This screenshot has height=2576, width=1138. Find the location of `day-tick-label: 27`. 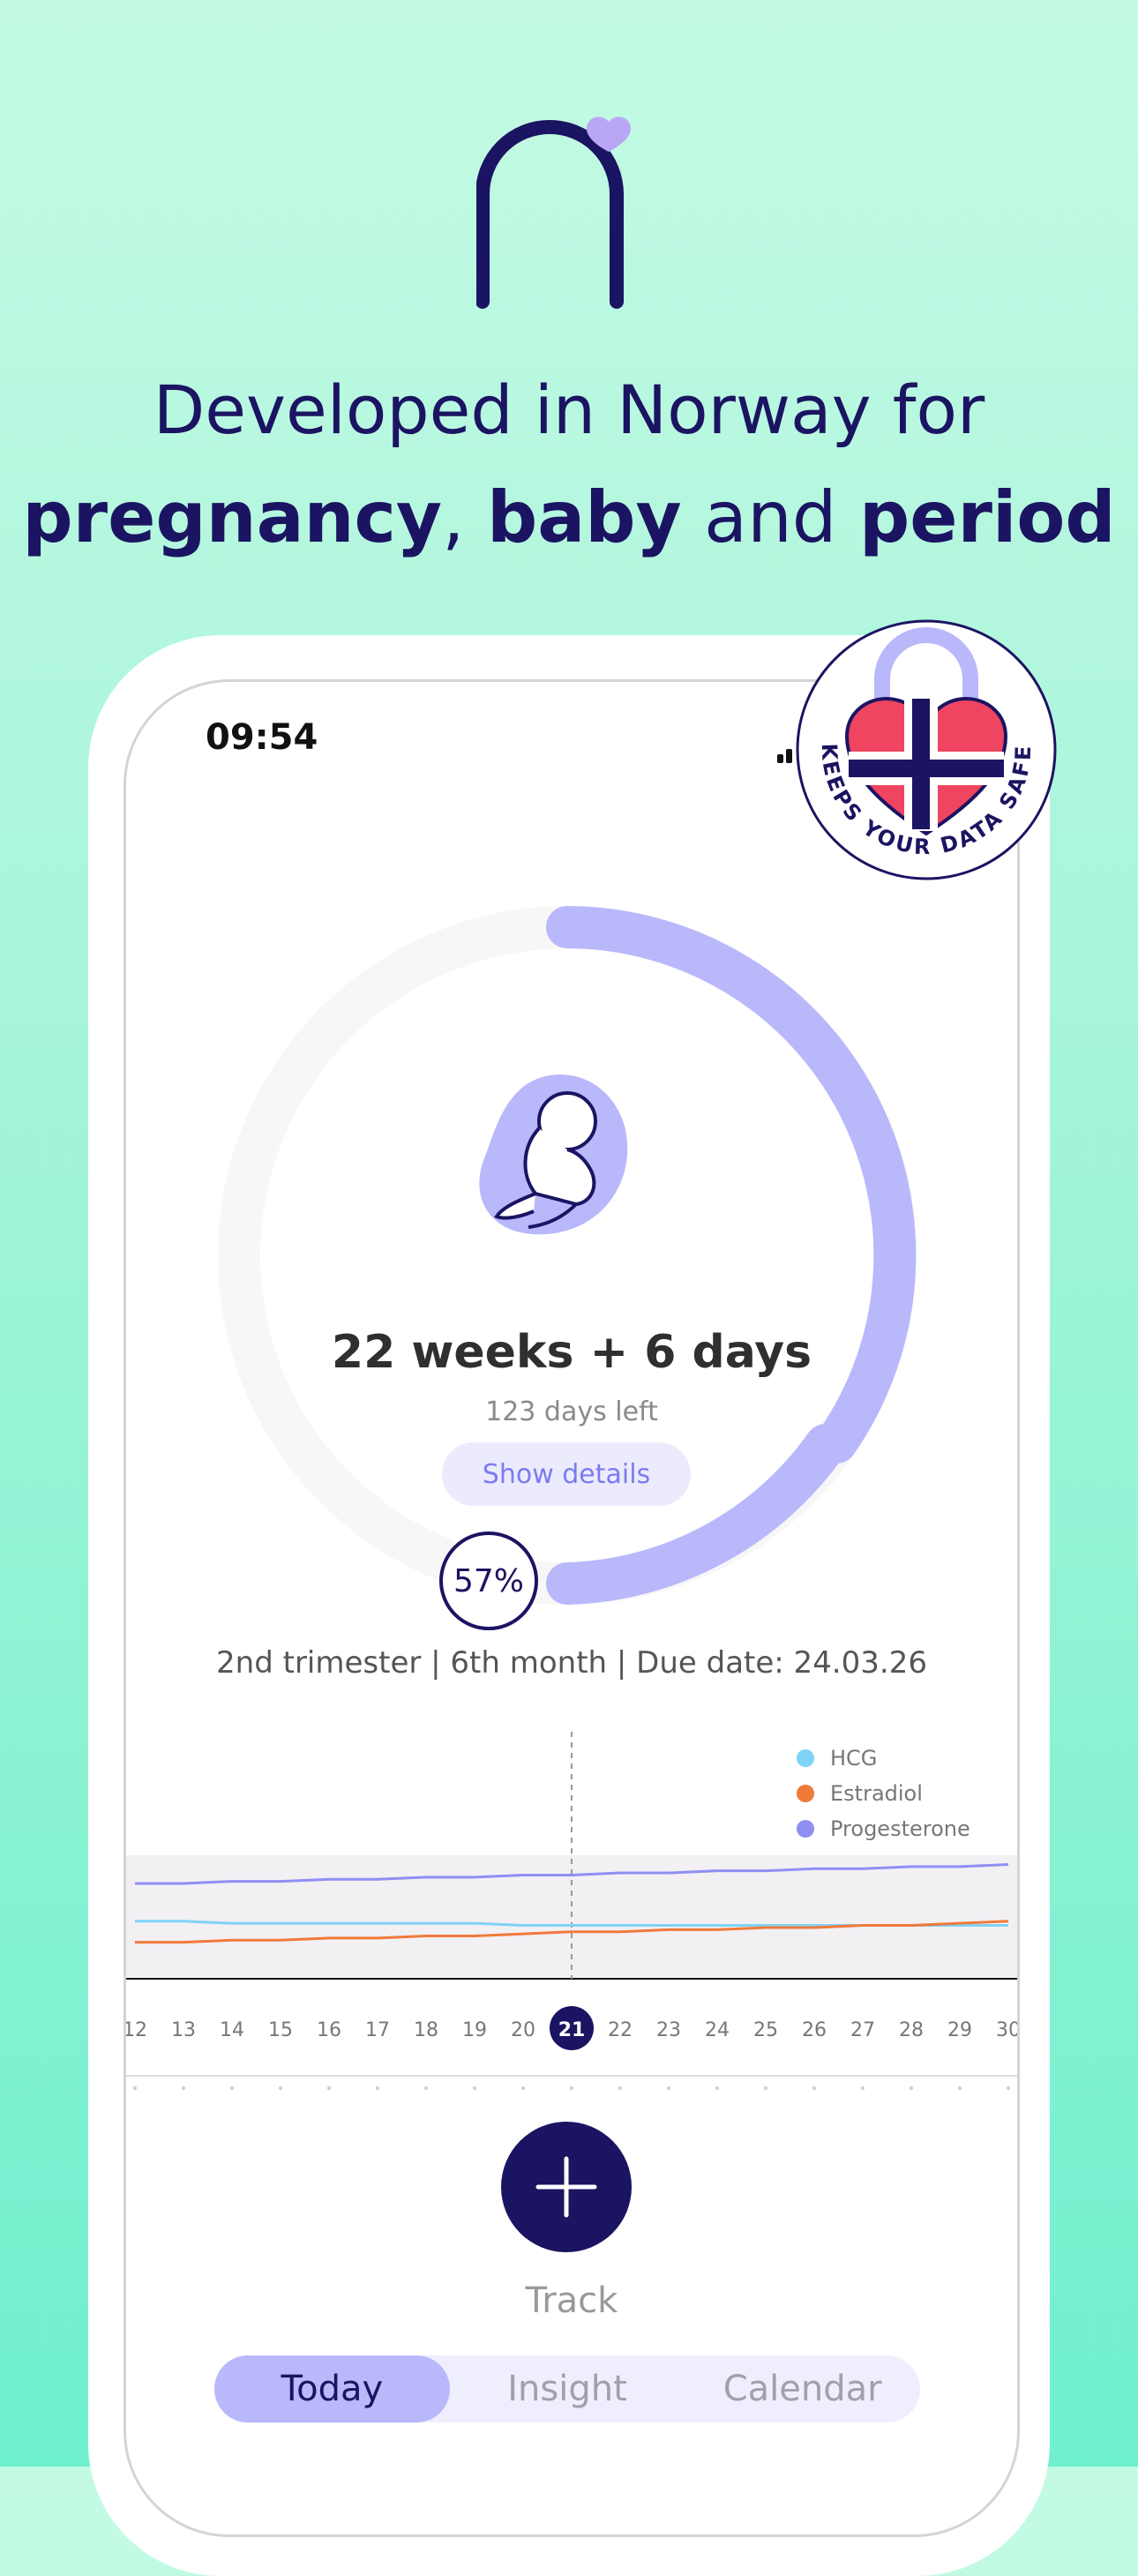

day-tick-label: 27 is located at coordinates (862, 2030).